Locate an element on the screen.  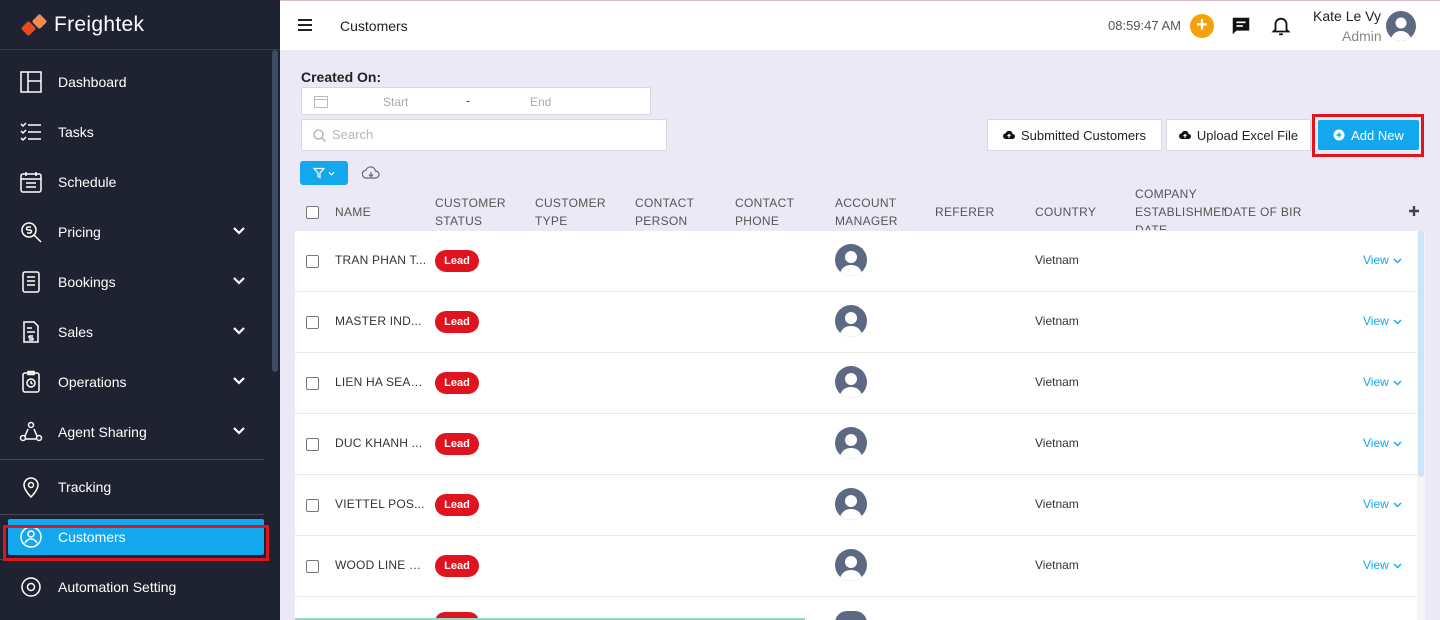
brand: Freightek is located at coordinates (140, 25).